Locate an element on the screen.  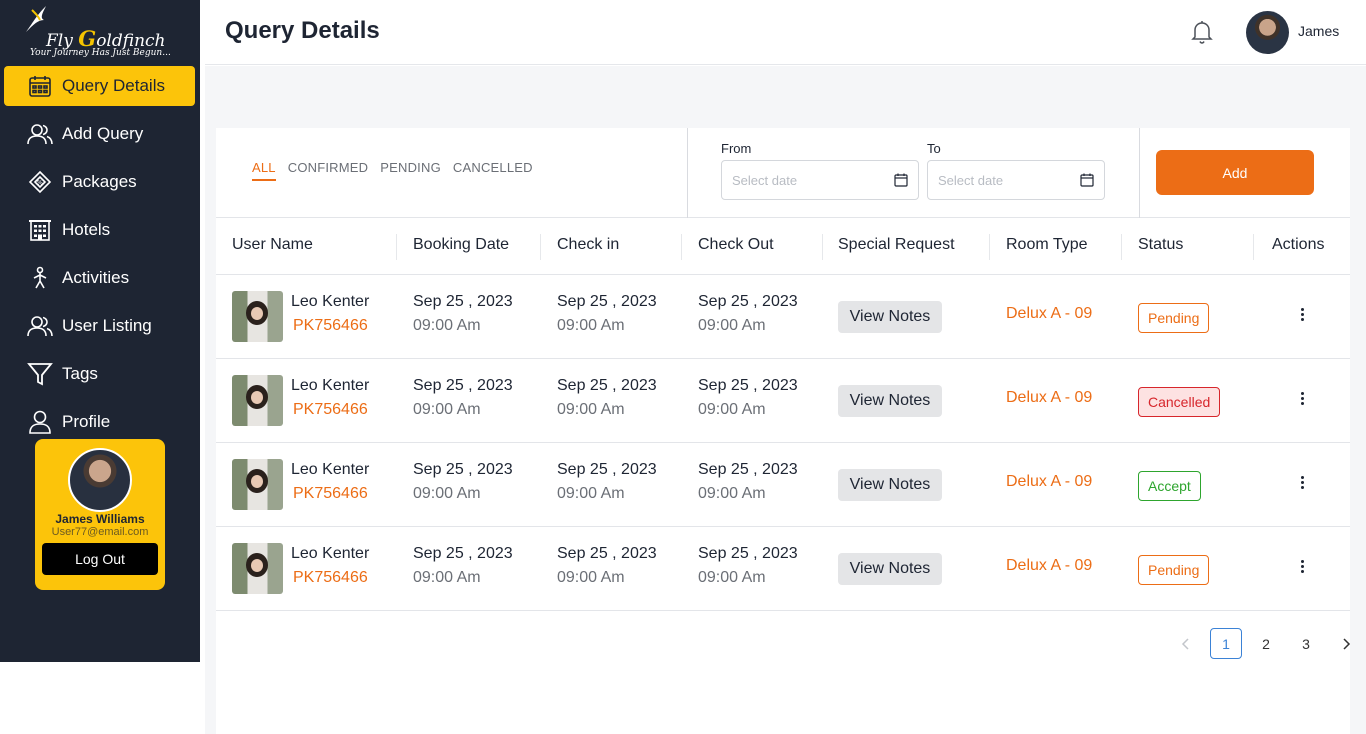
column-header-status: Status is located at coordinates (1160, 245).